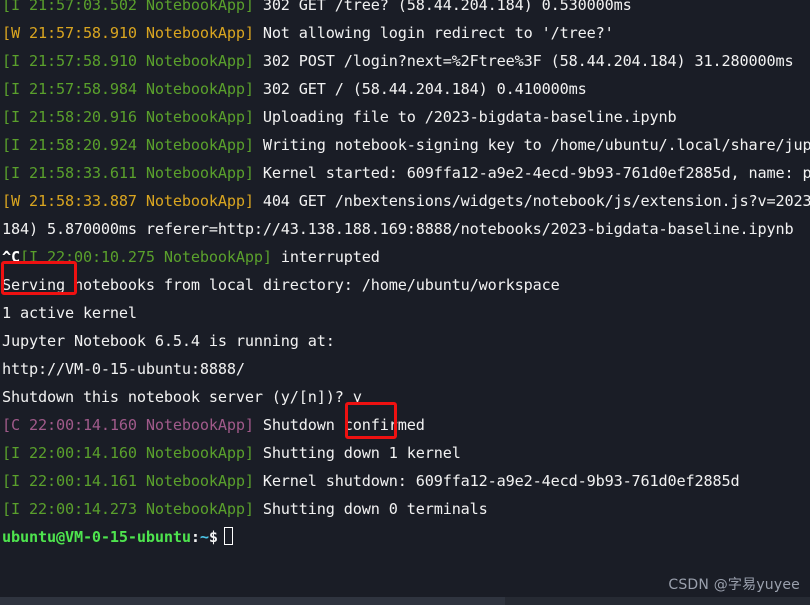 The width and height of the screenshot is (810, 605). What do you see at coordinates (405, 341) in the screenshot?
I see `terminal-line: Jupyter Notebook 6.5.4 is running at:` at bounding box center [405, 341].